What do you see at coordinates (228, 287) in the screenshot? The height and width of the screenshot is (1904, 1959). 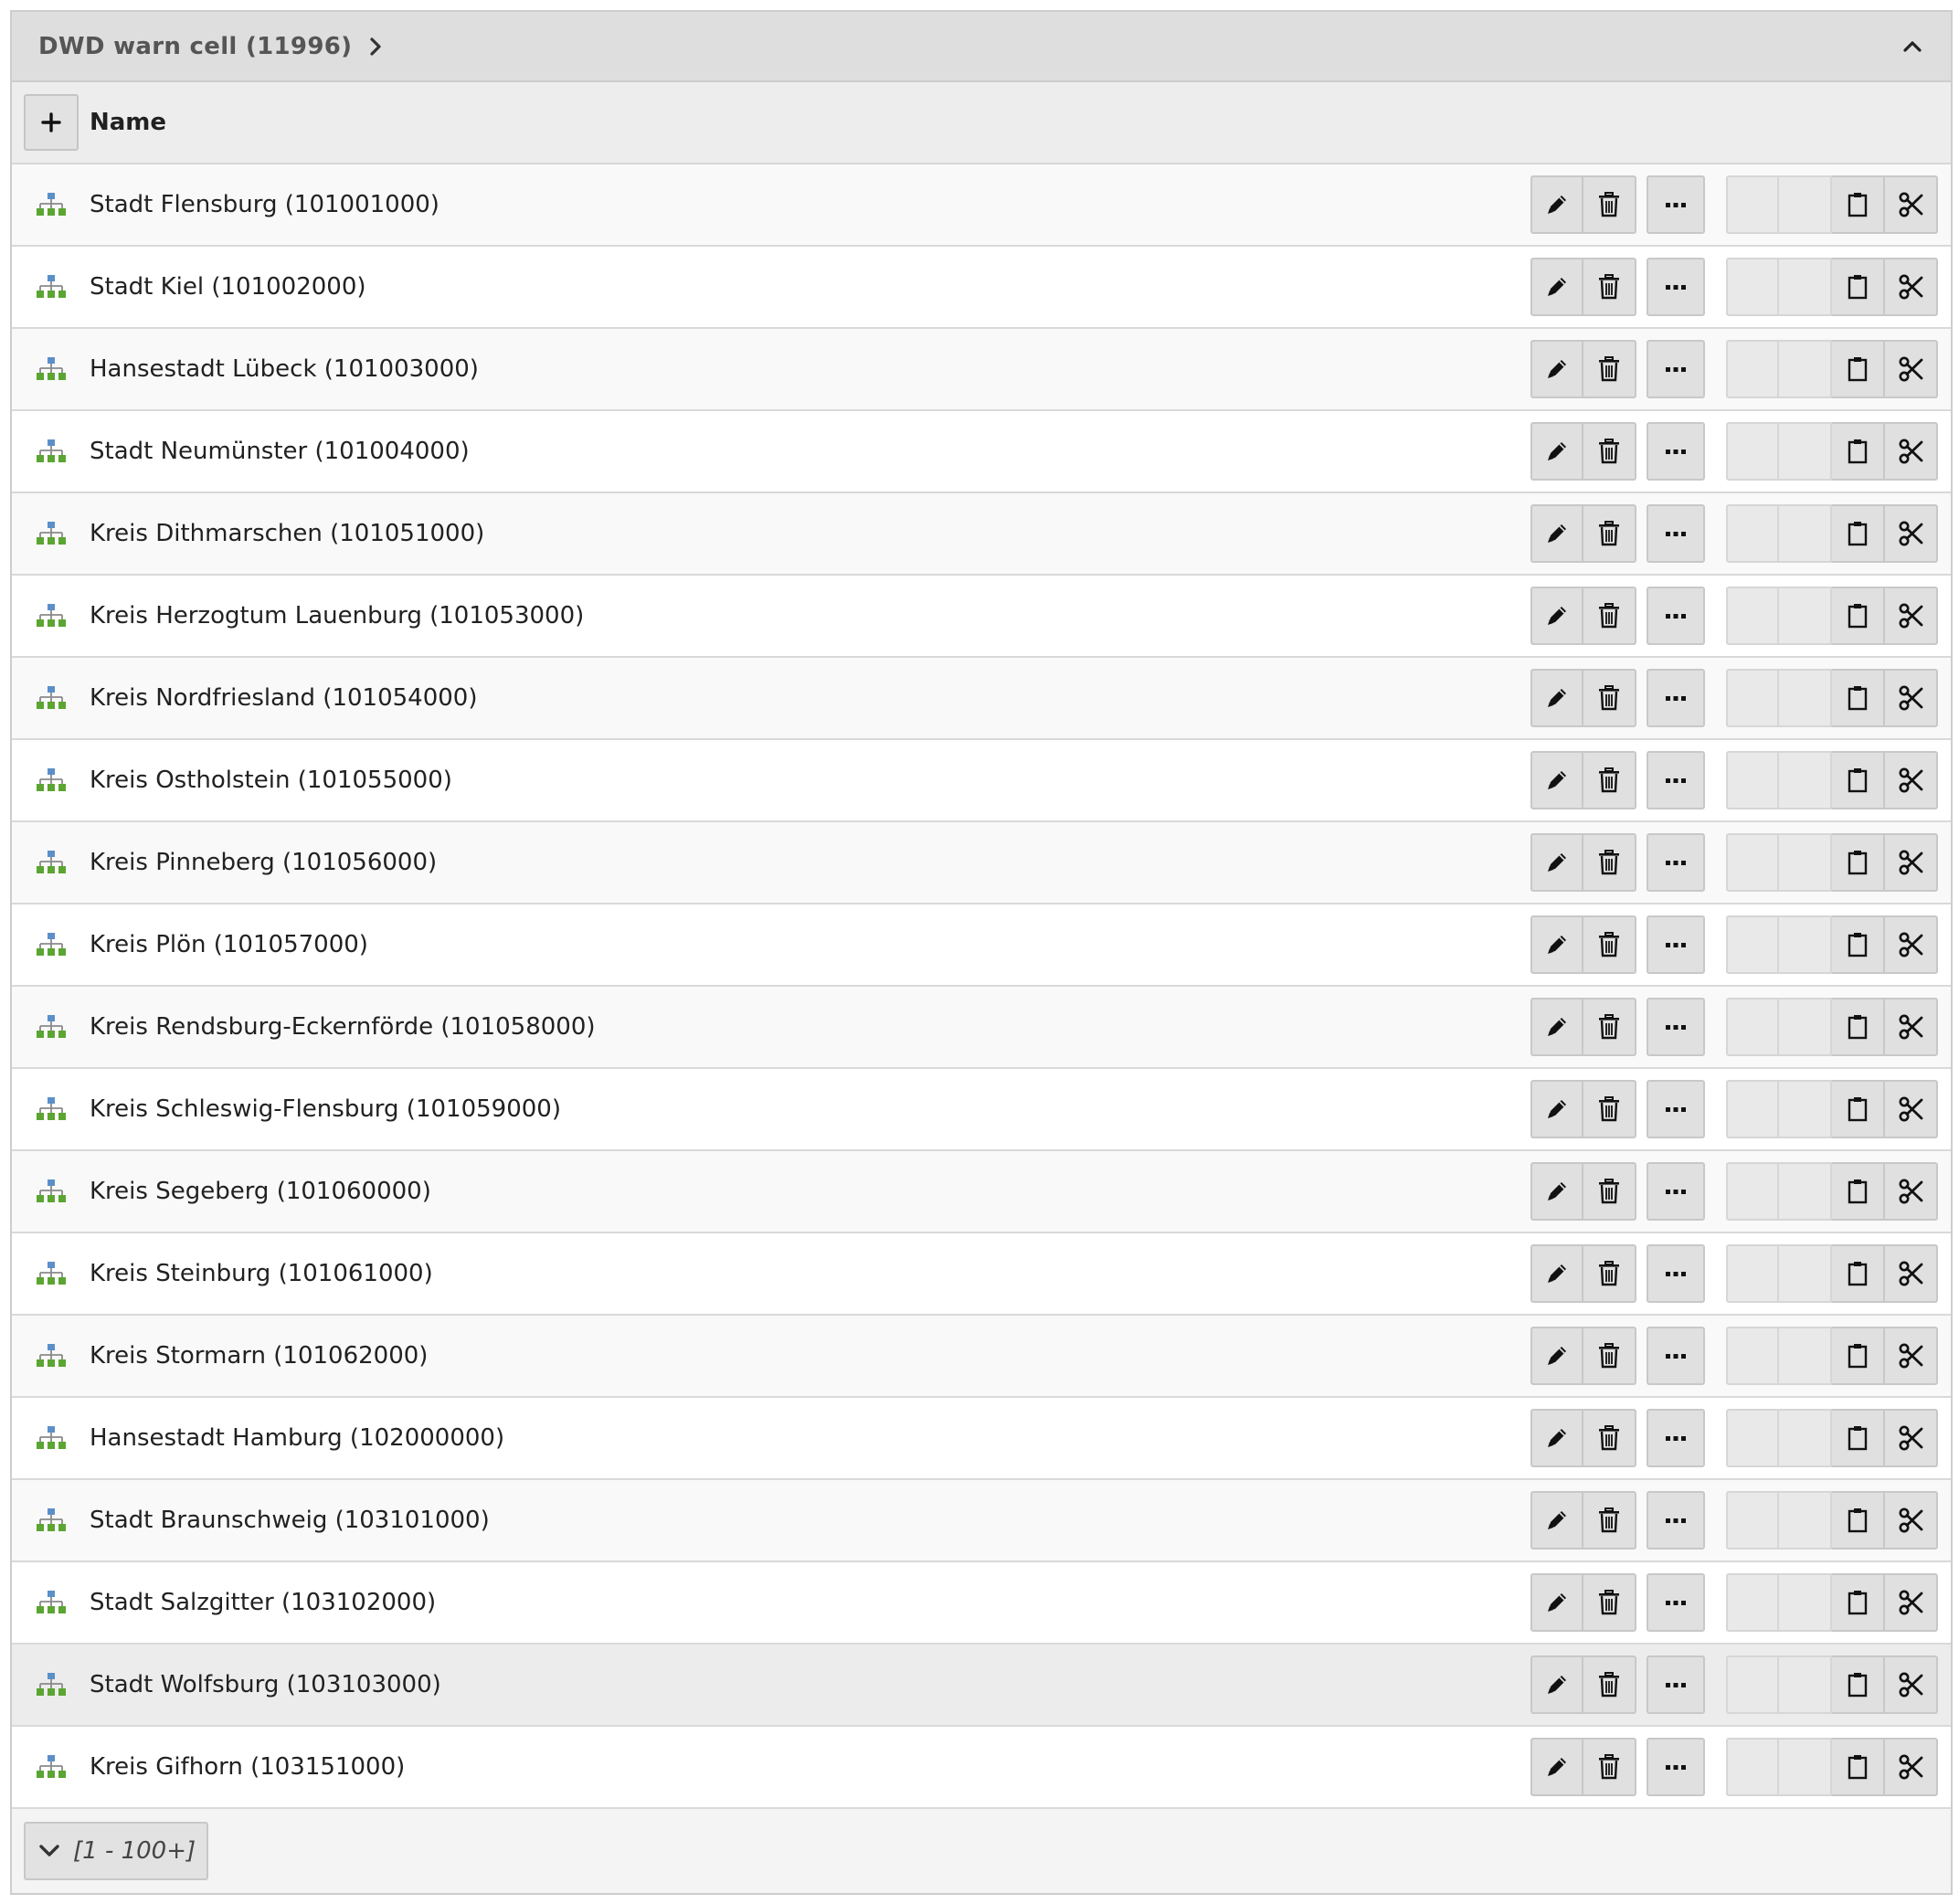 I see `record-title: Stadt Kiel (101002000)` at bounding box center [228, 287].